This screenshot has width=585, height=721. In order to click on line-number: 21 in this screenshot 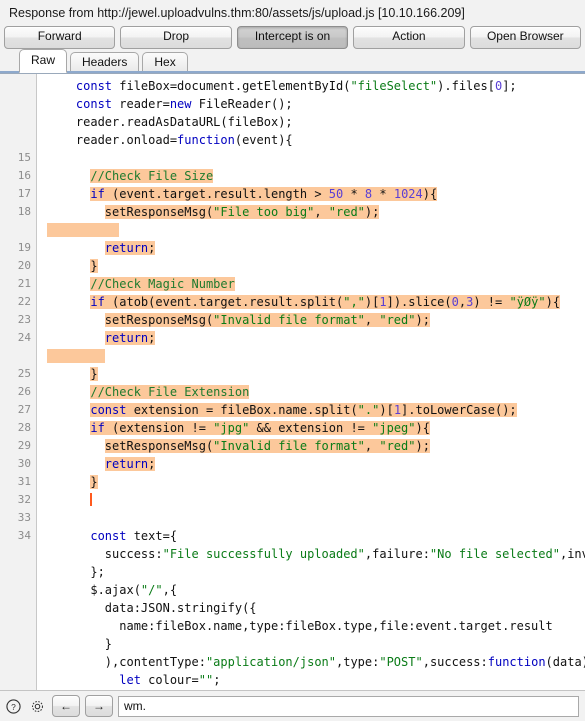, I will do `click(24, 283)`.